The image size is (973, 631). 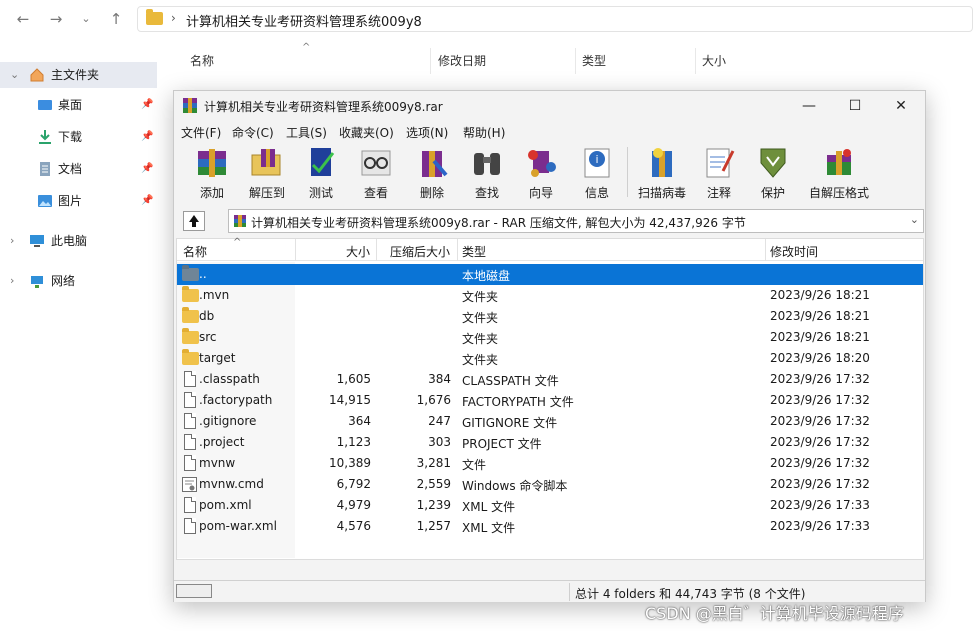 I want to click on row-name: .factorypath, so click(x=236, y=400).